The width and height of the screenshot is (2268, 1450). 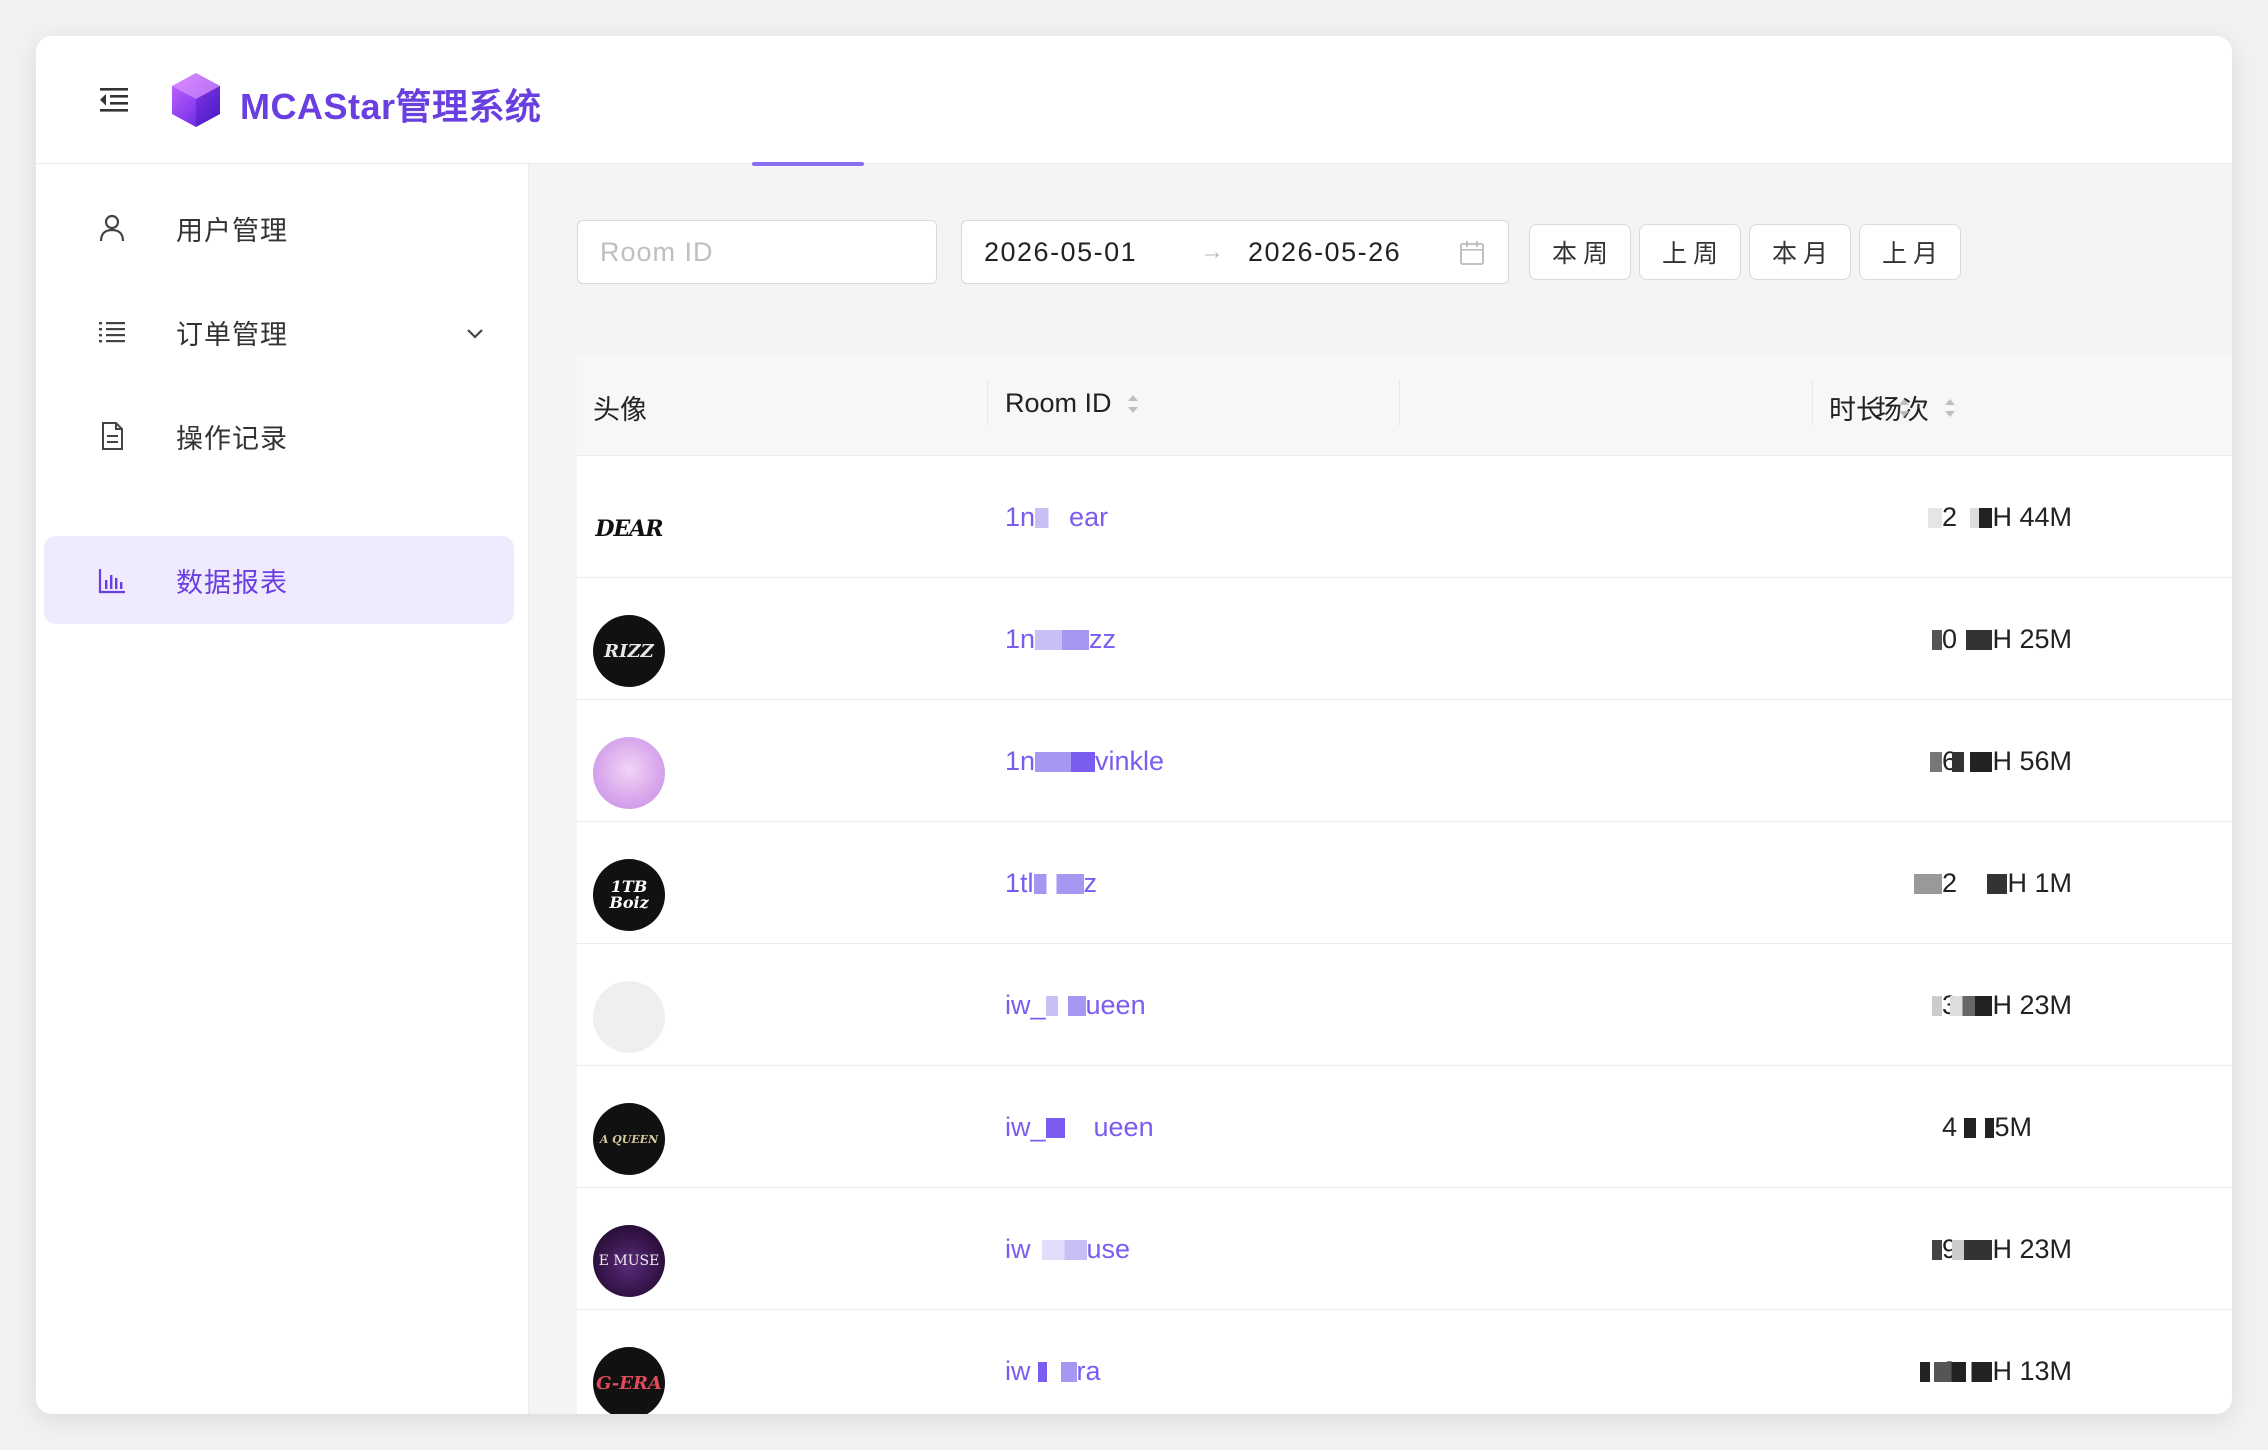 What do you see at coordinates (1134, 100) in the screenshot?
I see `top-header: MCAStar管理系统` at bounding box center [1134, 100].